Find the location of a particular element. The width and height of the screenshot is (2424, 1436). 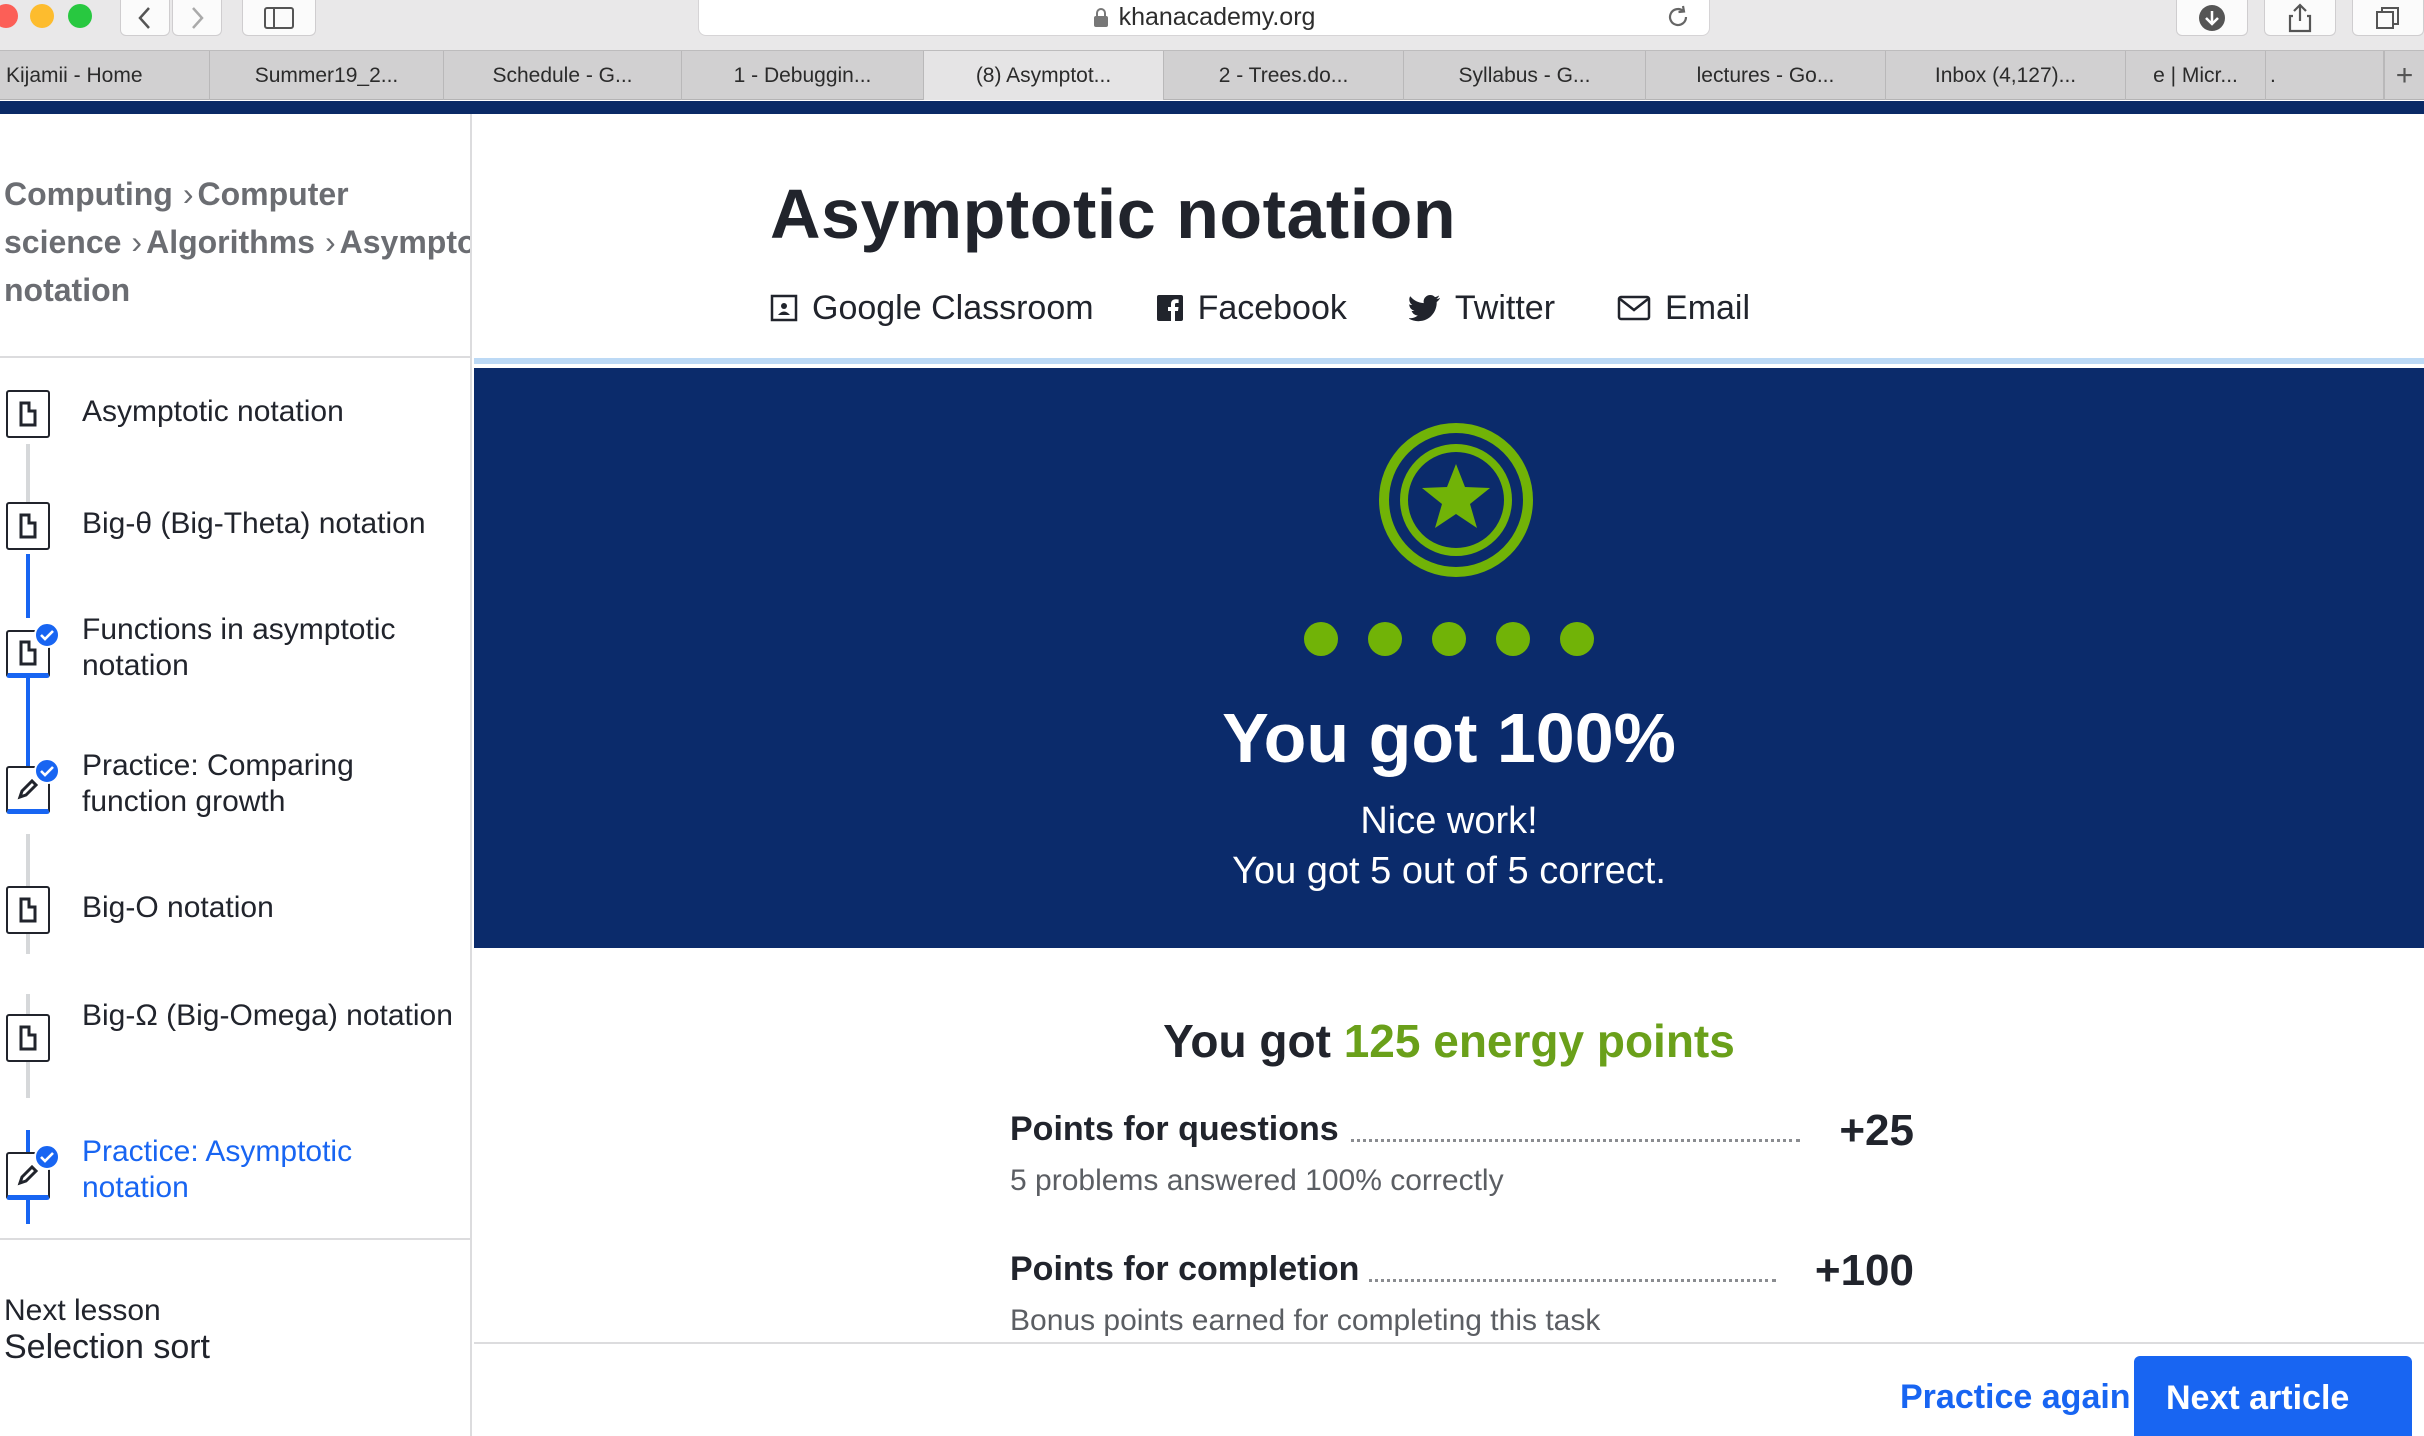

question-progress-dots is located at coordinates (1449, 639).